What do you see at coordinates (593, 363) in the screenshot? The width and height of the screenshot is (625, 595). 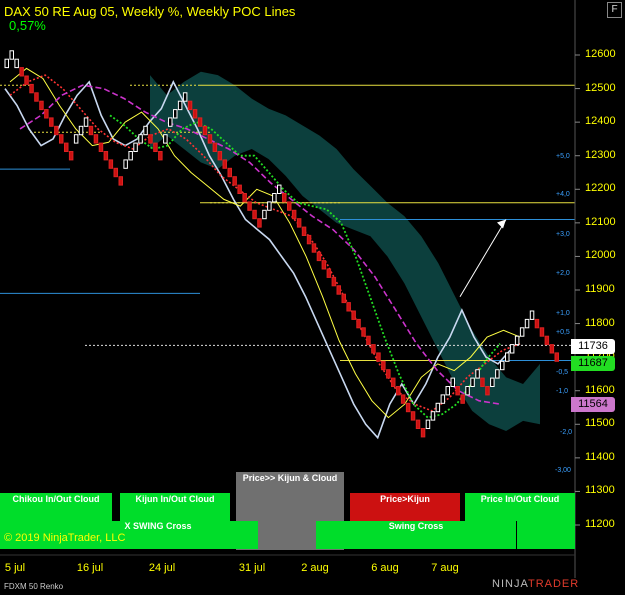 I see `kijun-price-tag: 11687` at bounding box center [593, 363].